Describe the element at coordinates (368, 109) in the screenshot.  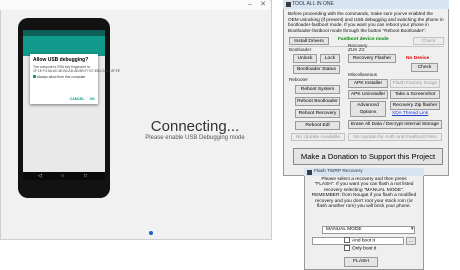
I see `advanced-options-button: Advanced Options` at that location.